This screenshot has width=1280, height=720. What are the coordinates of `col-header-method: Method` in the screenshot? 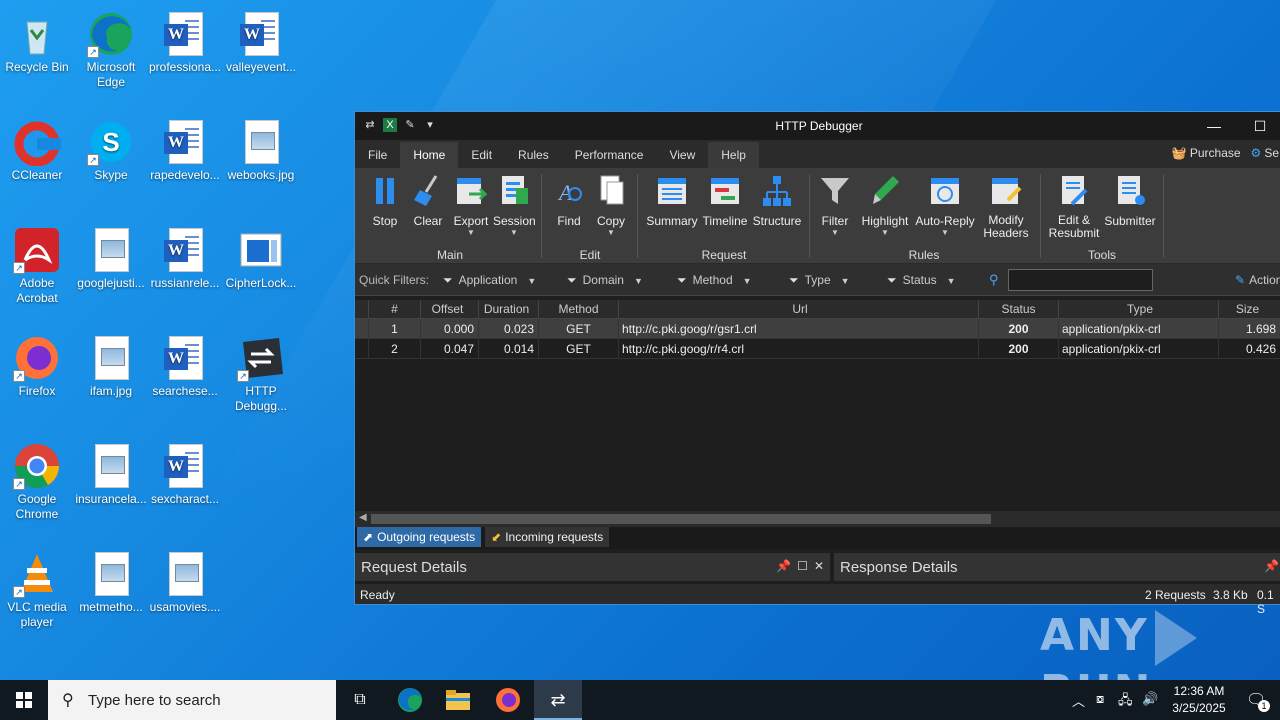 It's located at (579, 309).